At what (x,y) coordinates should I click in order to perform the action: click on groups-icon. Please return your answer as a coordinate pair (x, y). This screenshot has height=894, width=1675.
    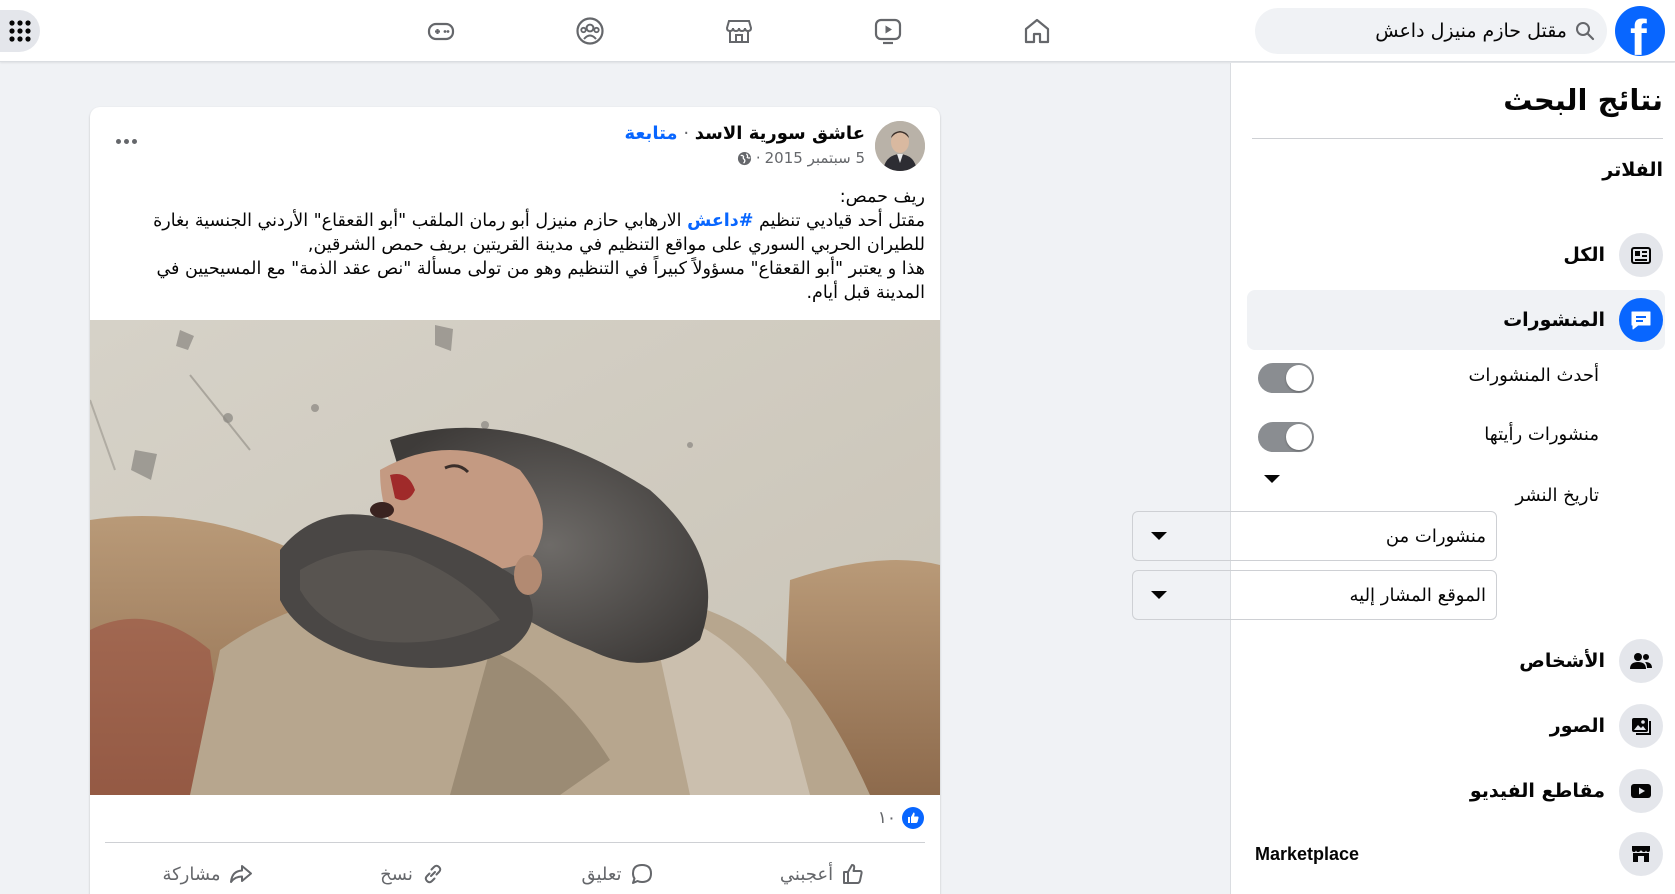
    Looking at the image, I should click on (590, 31).